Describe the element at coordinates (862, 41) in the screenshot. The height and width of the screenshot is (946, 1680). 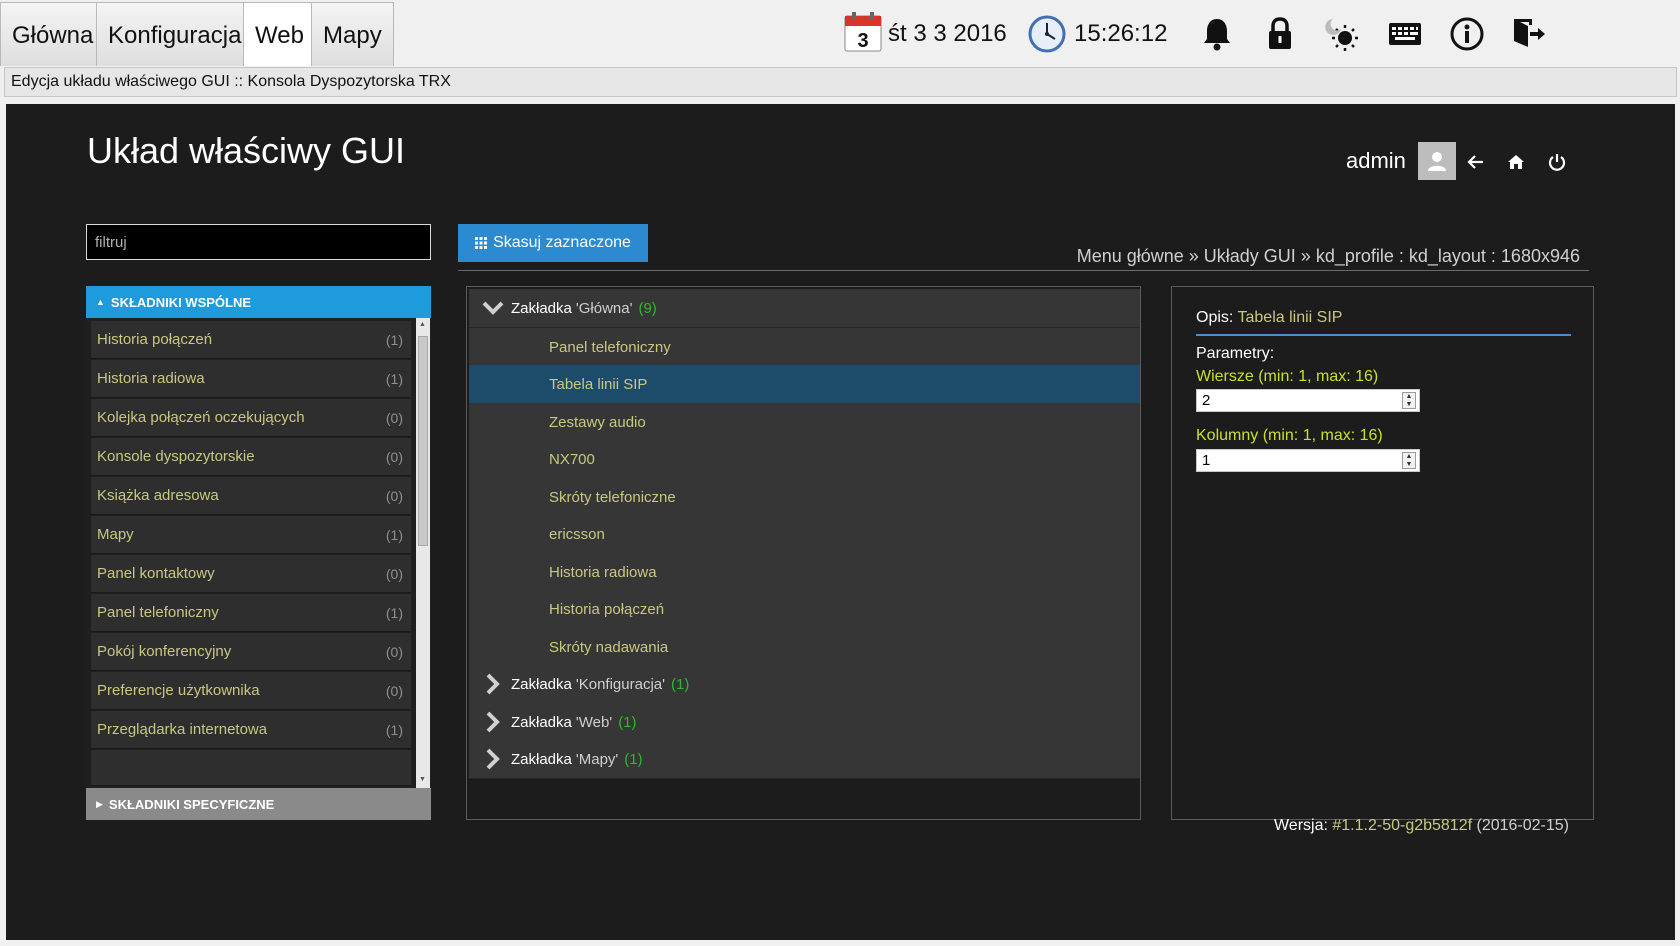
I see `calendar-day: 3` at that location.